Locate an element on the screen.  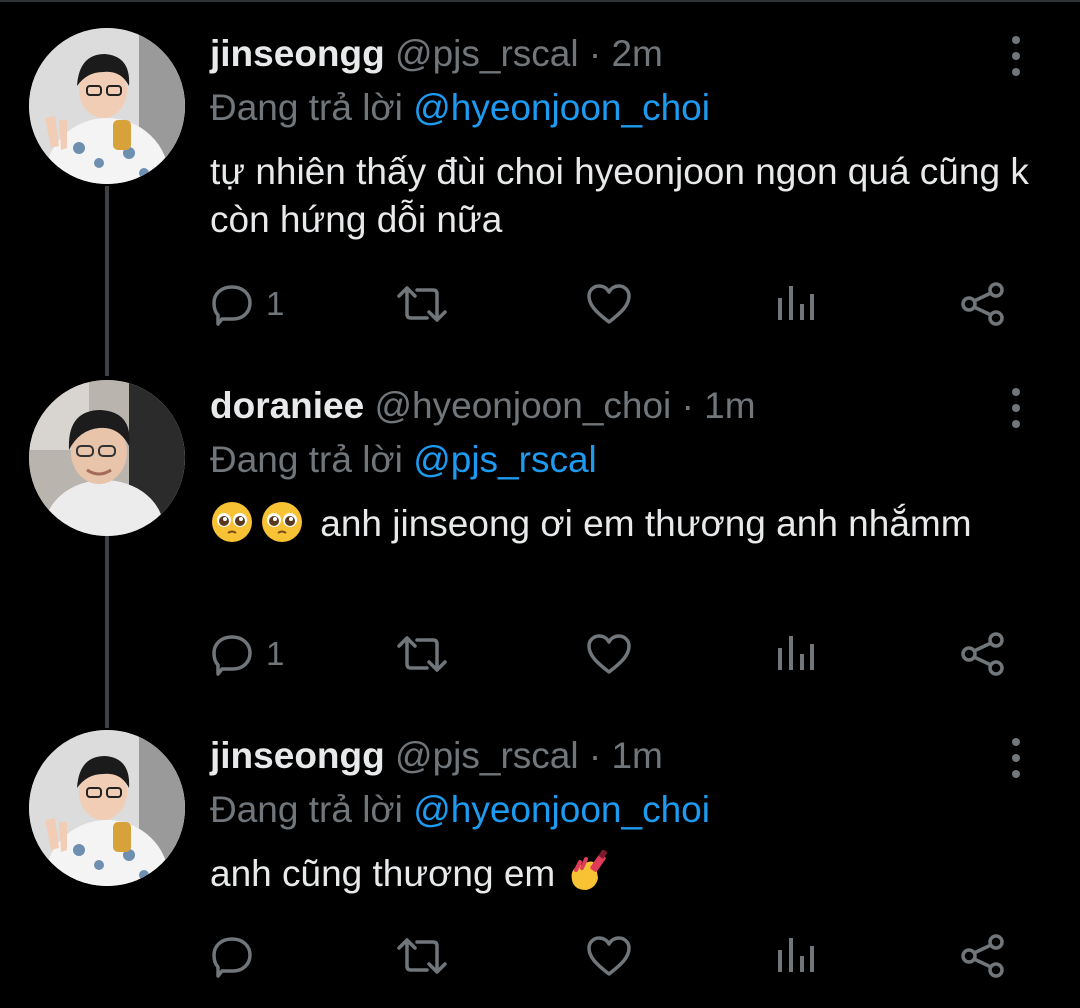
tweet-header: jinseongg @pjs_rscal · 2m is located at coordinates (436, 54).